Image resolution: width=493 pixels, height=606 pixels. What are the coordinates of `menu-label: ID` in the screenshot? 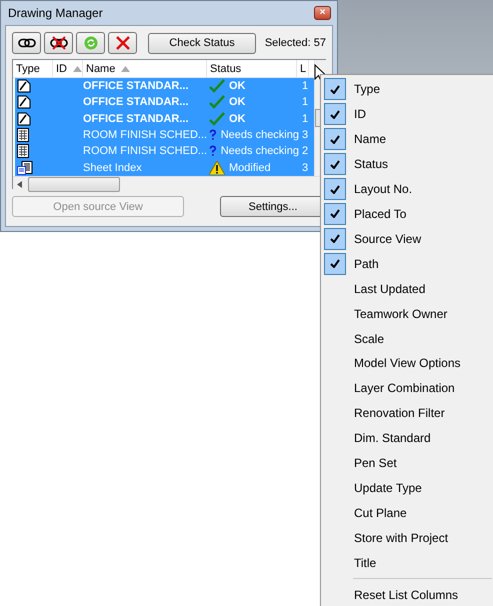 It's located at (360, 114).